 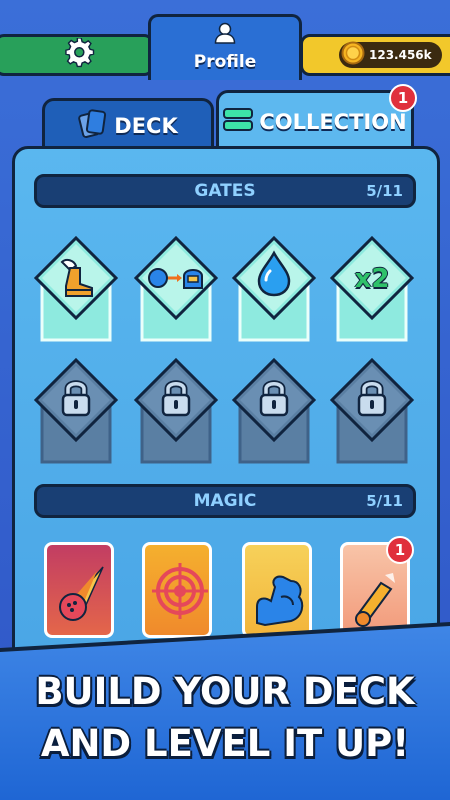 I want to click on magic-count: 5/11, so click(x=384, y=501).